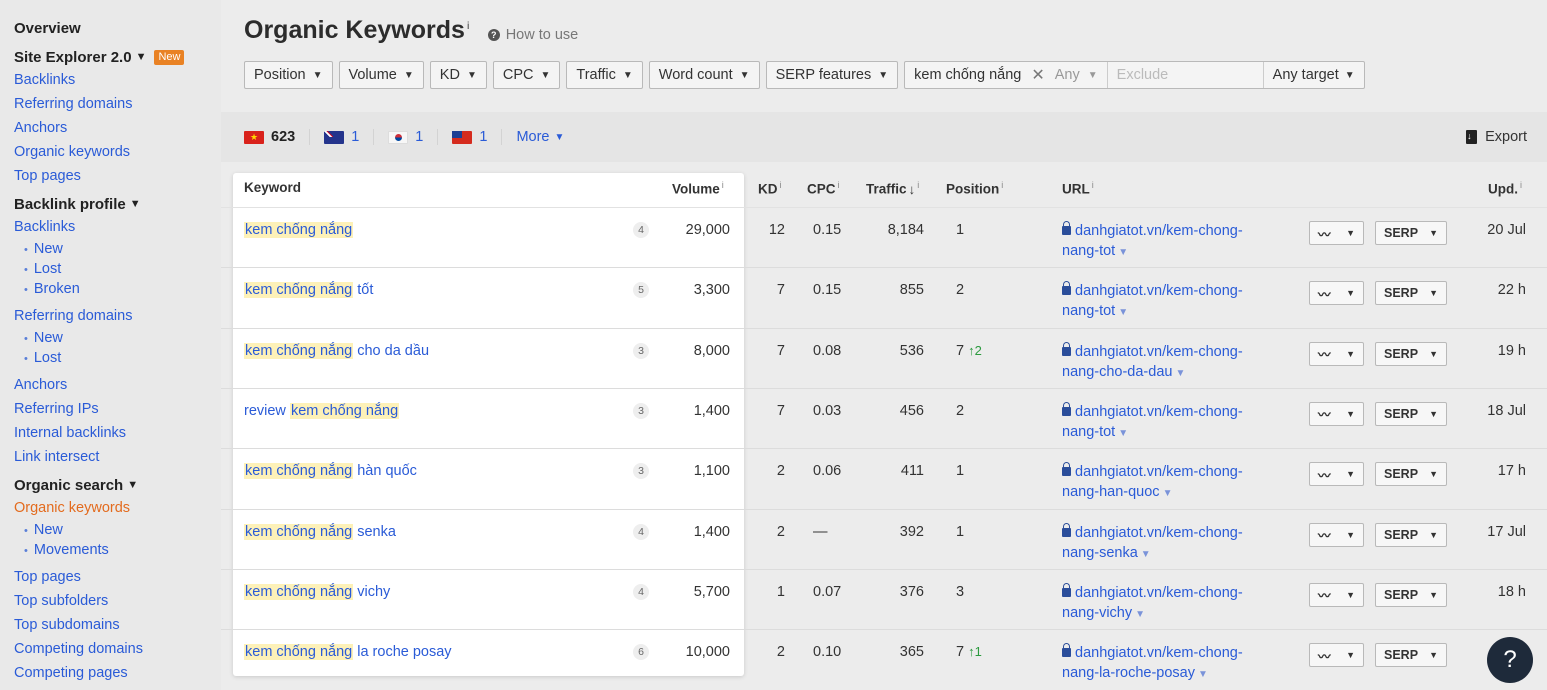  I want to click on country-tab-tw: 1, so click(477, 137).